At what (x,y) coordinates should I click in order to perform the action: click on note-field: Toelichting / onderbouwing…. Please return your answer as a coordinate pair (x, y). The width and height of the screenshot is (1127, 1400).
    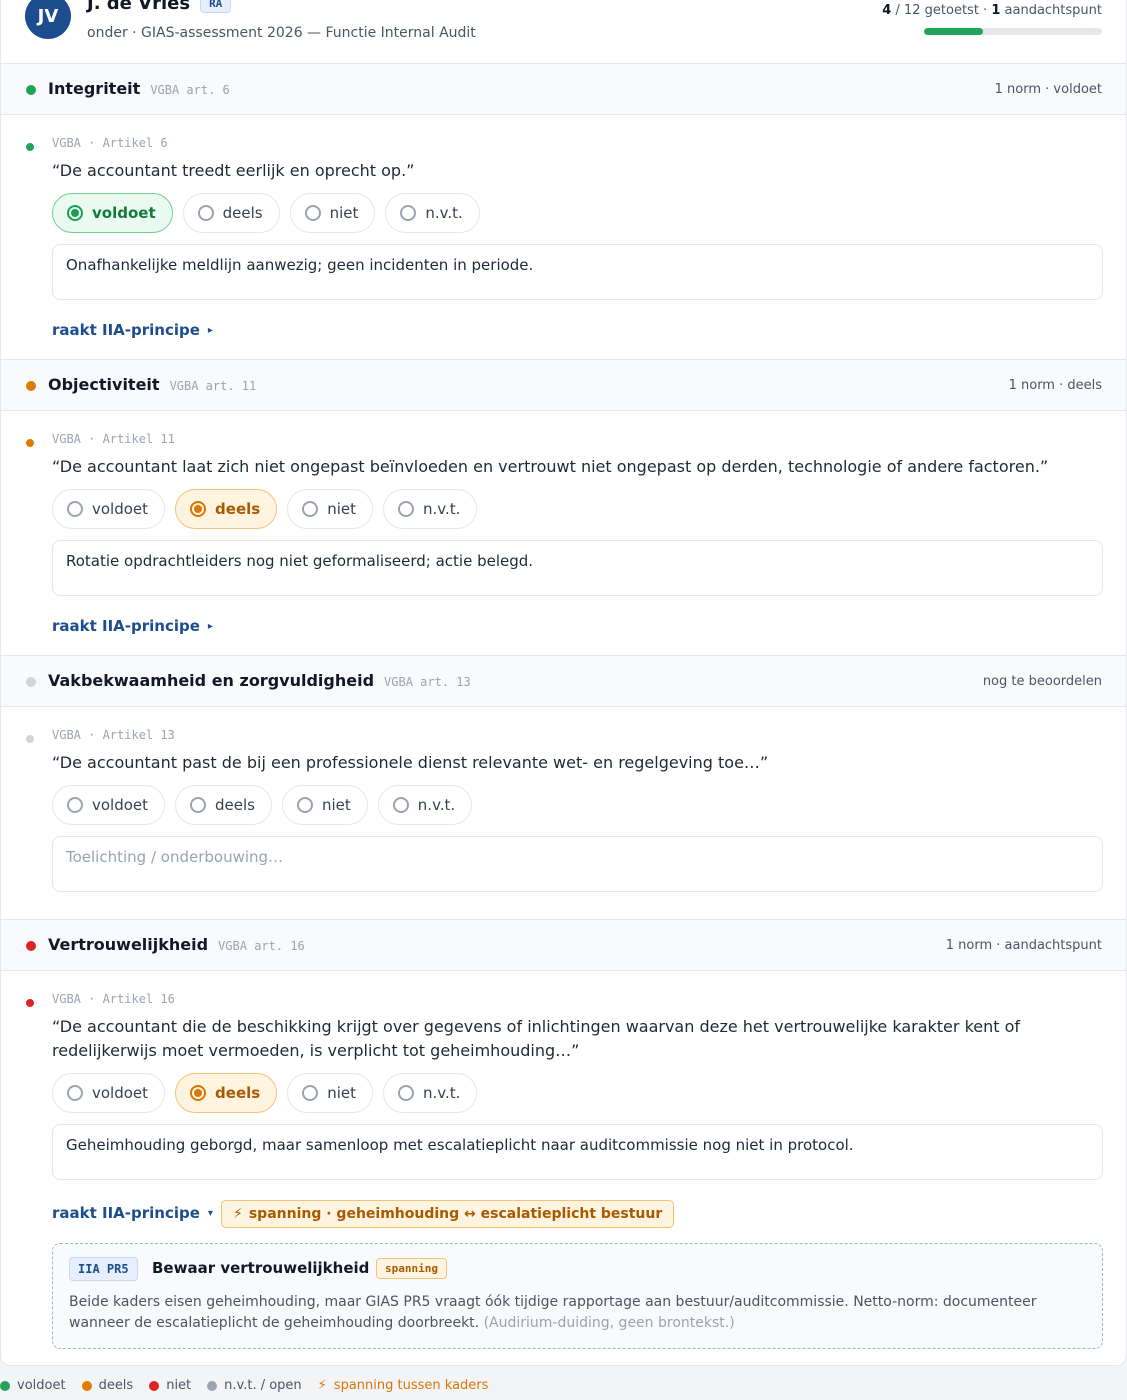
    Looking at the image, I should click on (577, 864).